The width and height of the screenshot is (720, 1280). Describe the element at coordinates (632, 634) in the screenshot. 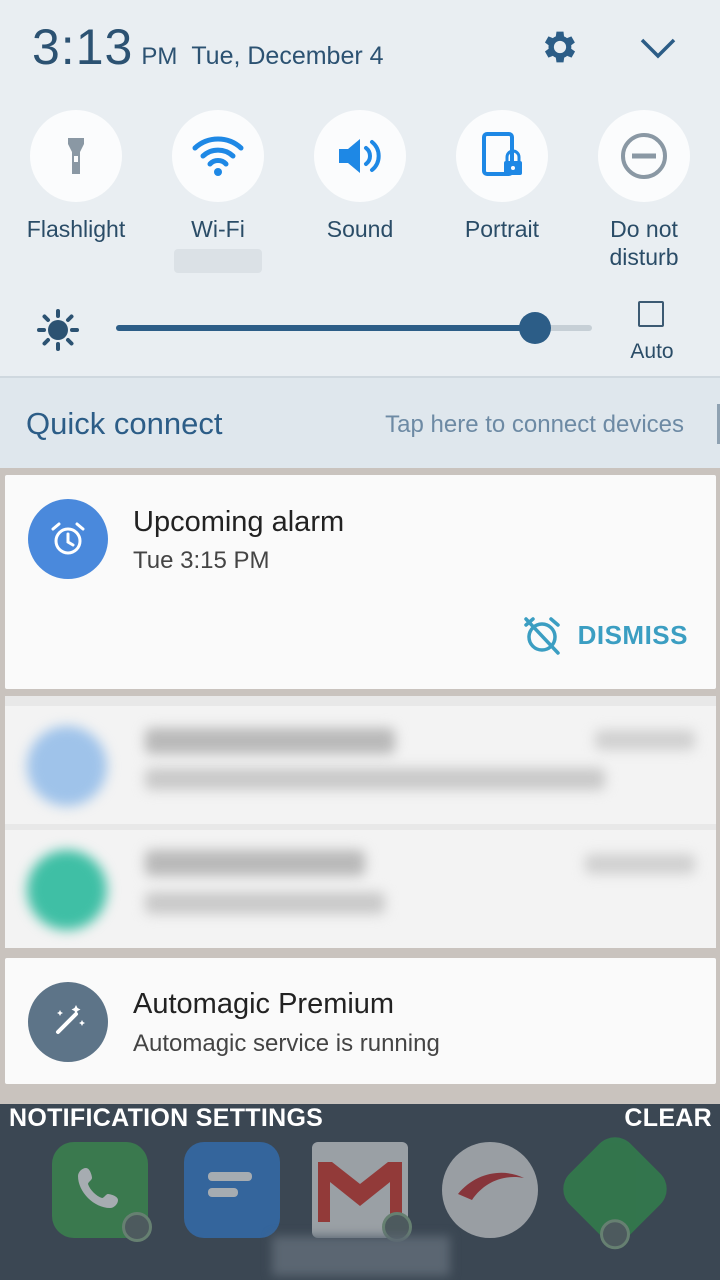

I see `dismiss-label: DISMISS` at that location.